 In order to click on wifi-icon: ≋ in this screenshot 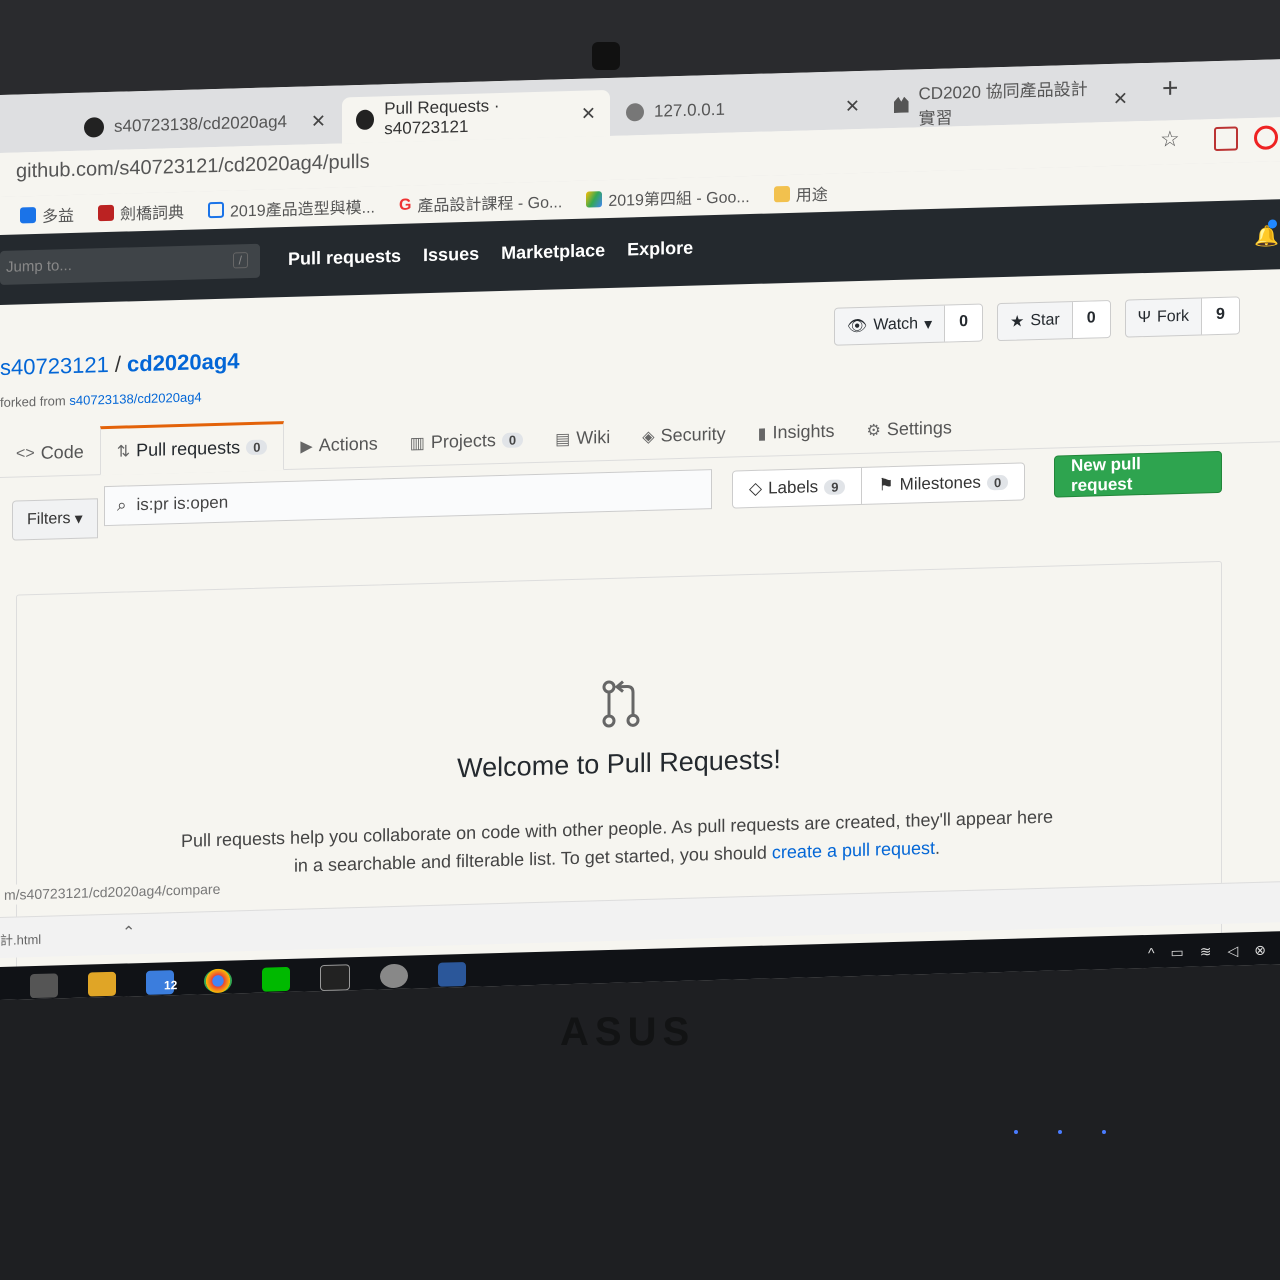, I will do `click(1206, 951)`.